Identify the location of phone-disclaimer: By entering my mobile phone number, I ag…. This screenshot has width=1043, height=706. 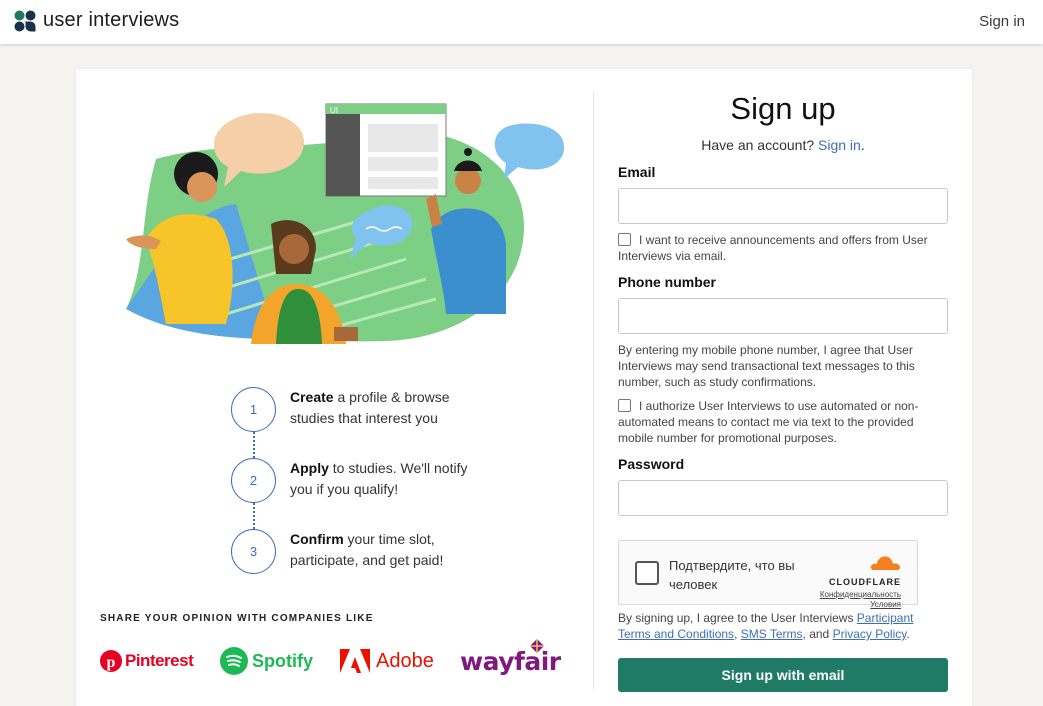
(766, 366).